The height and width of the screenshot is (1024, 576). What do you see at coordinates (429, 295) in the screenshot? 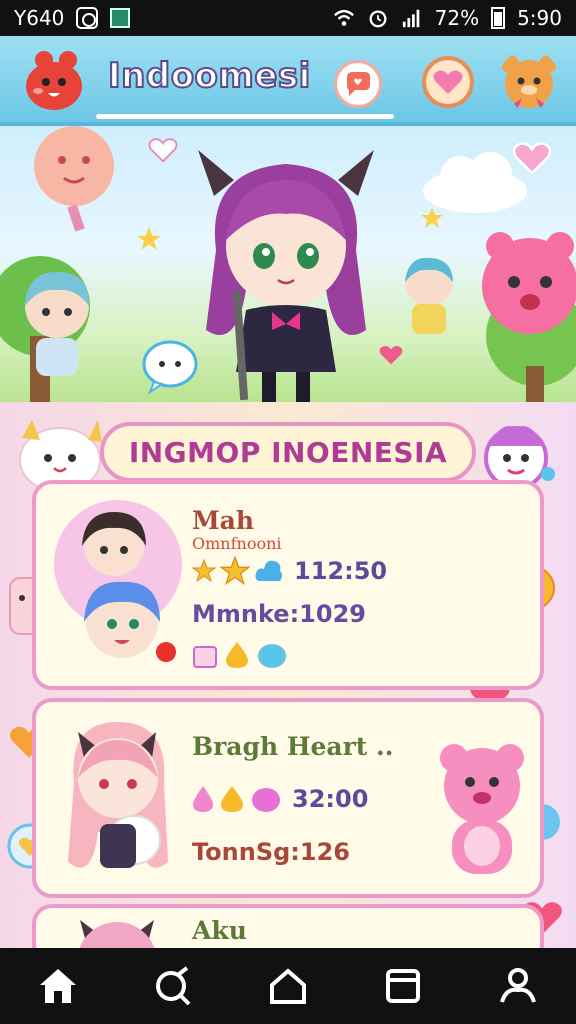
I see `small-kid-character-image` at bounding box center [429, 295].